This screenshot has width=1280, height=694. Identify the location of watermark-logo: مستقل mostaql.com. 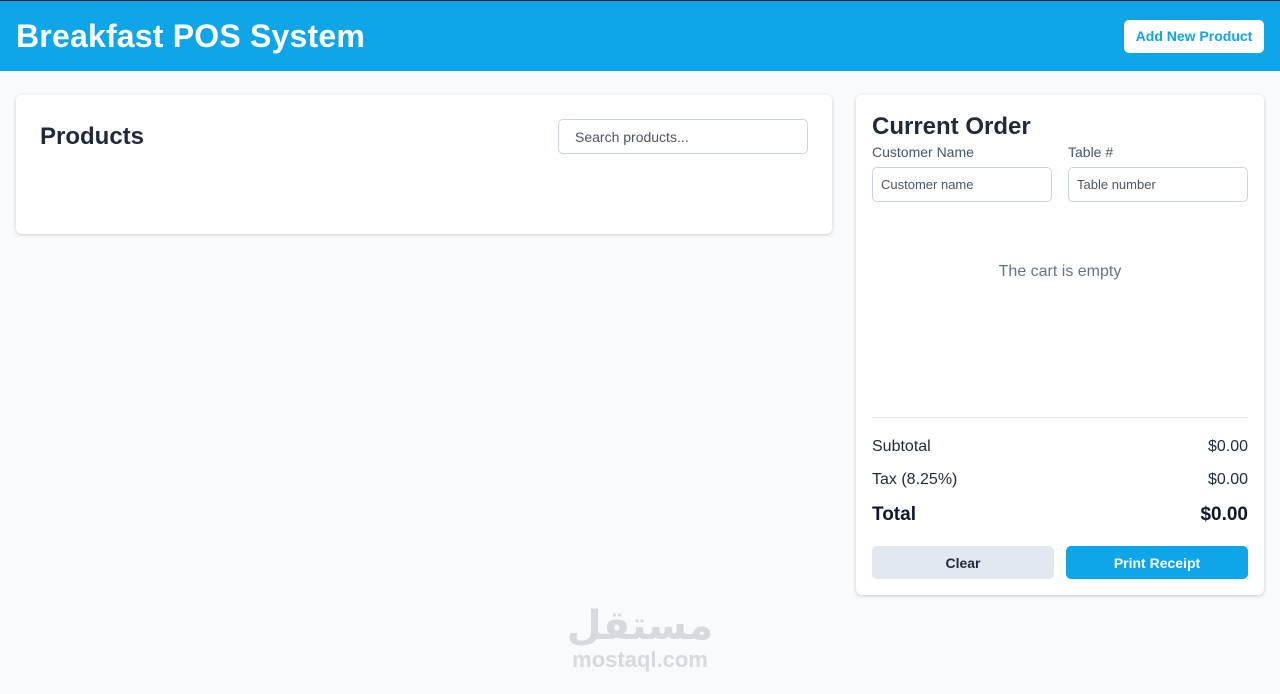
(640, 638).